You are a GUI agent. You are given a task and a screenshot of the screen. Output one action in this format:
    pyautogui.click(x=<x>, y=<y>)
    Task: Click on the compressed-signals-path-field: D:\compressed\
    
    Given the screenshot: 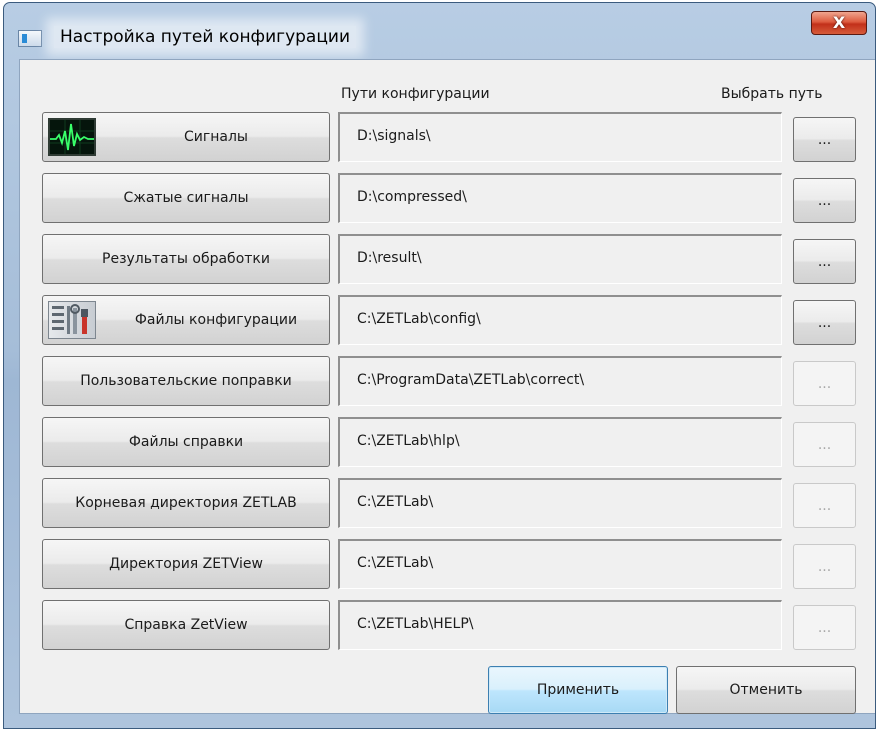 What is the action you would take?
    pyautogui.click(x=560, y=198)
    